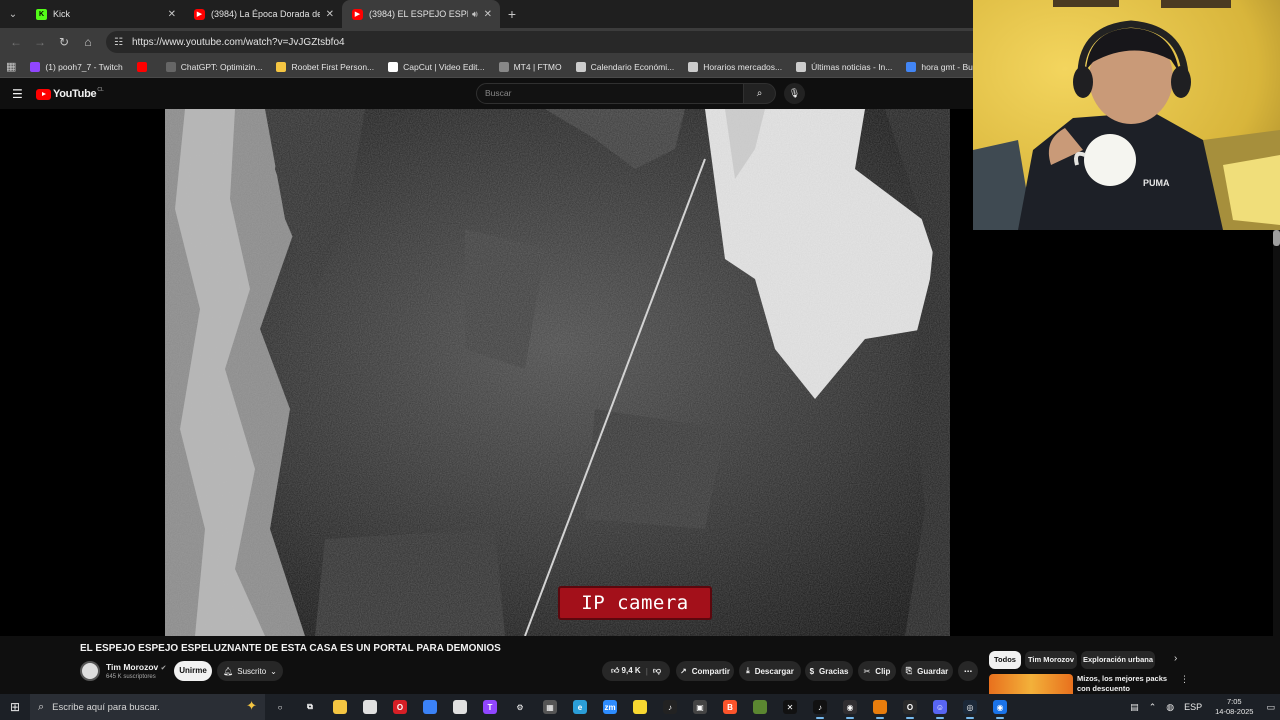  I want to click on tab-youtube-golden-age: ▶ (3984) La Época Dorada de You ✕, so click(263, 14).